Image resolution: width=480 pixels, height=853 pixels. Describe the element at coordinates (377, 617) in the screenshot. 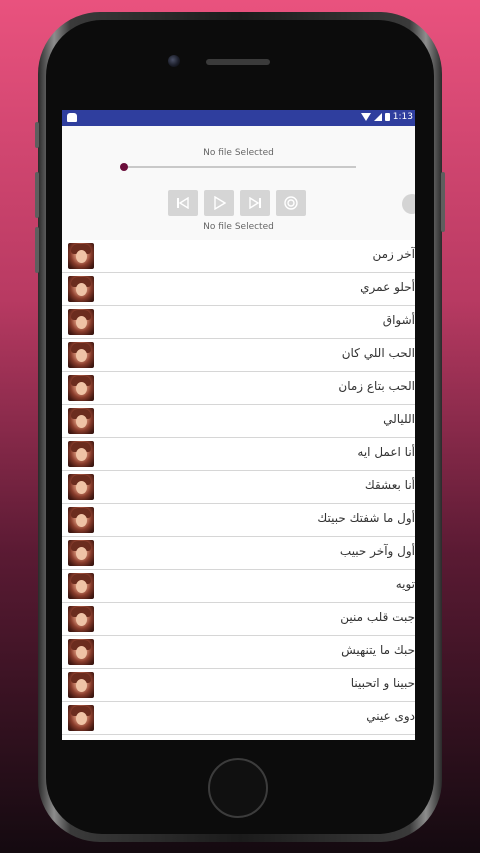

I see `song-title: جبت قلب منين` at that location.